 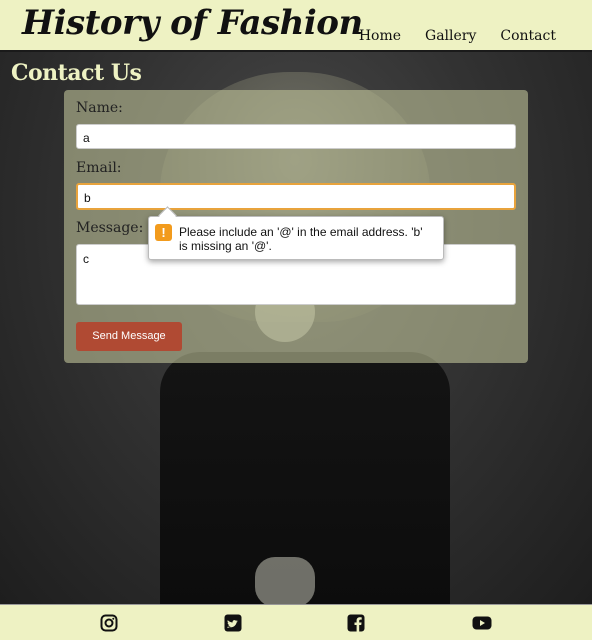 What do you see at coordinates (528, 36) in the screenshot?
I see `nav-contact: Contact` at bounding box center [528, 36].